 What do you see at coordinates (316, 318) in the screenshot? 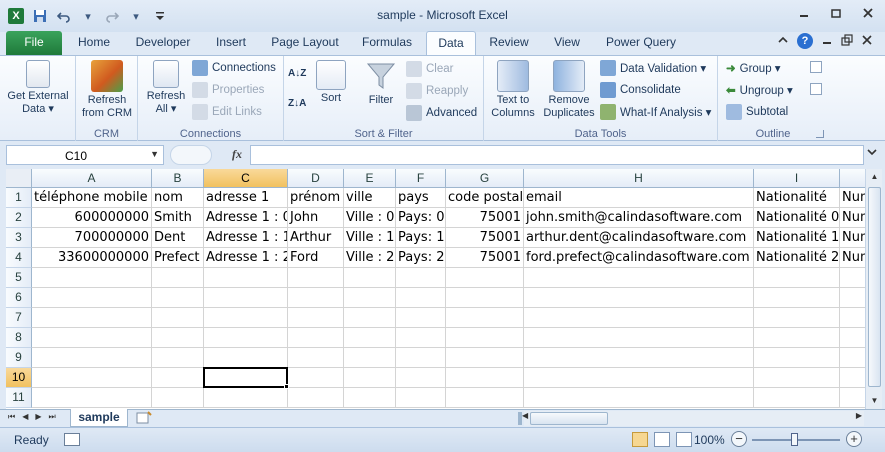
I see `cell-d7` at bounding box center [316, 318].